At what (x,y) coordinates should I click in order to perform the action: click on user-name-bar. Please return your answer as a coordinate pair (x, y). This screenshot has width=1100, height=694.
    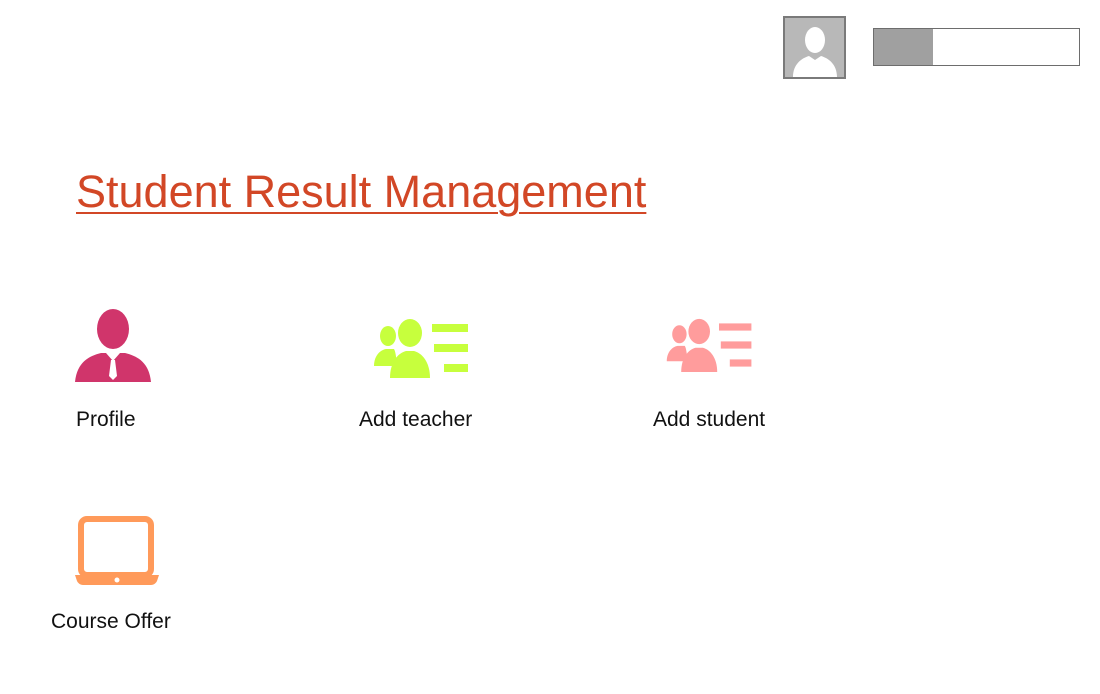
    Looking at the image, I should click on (976, 47).